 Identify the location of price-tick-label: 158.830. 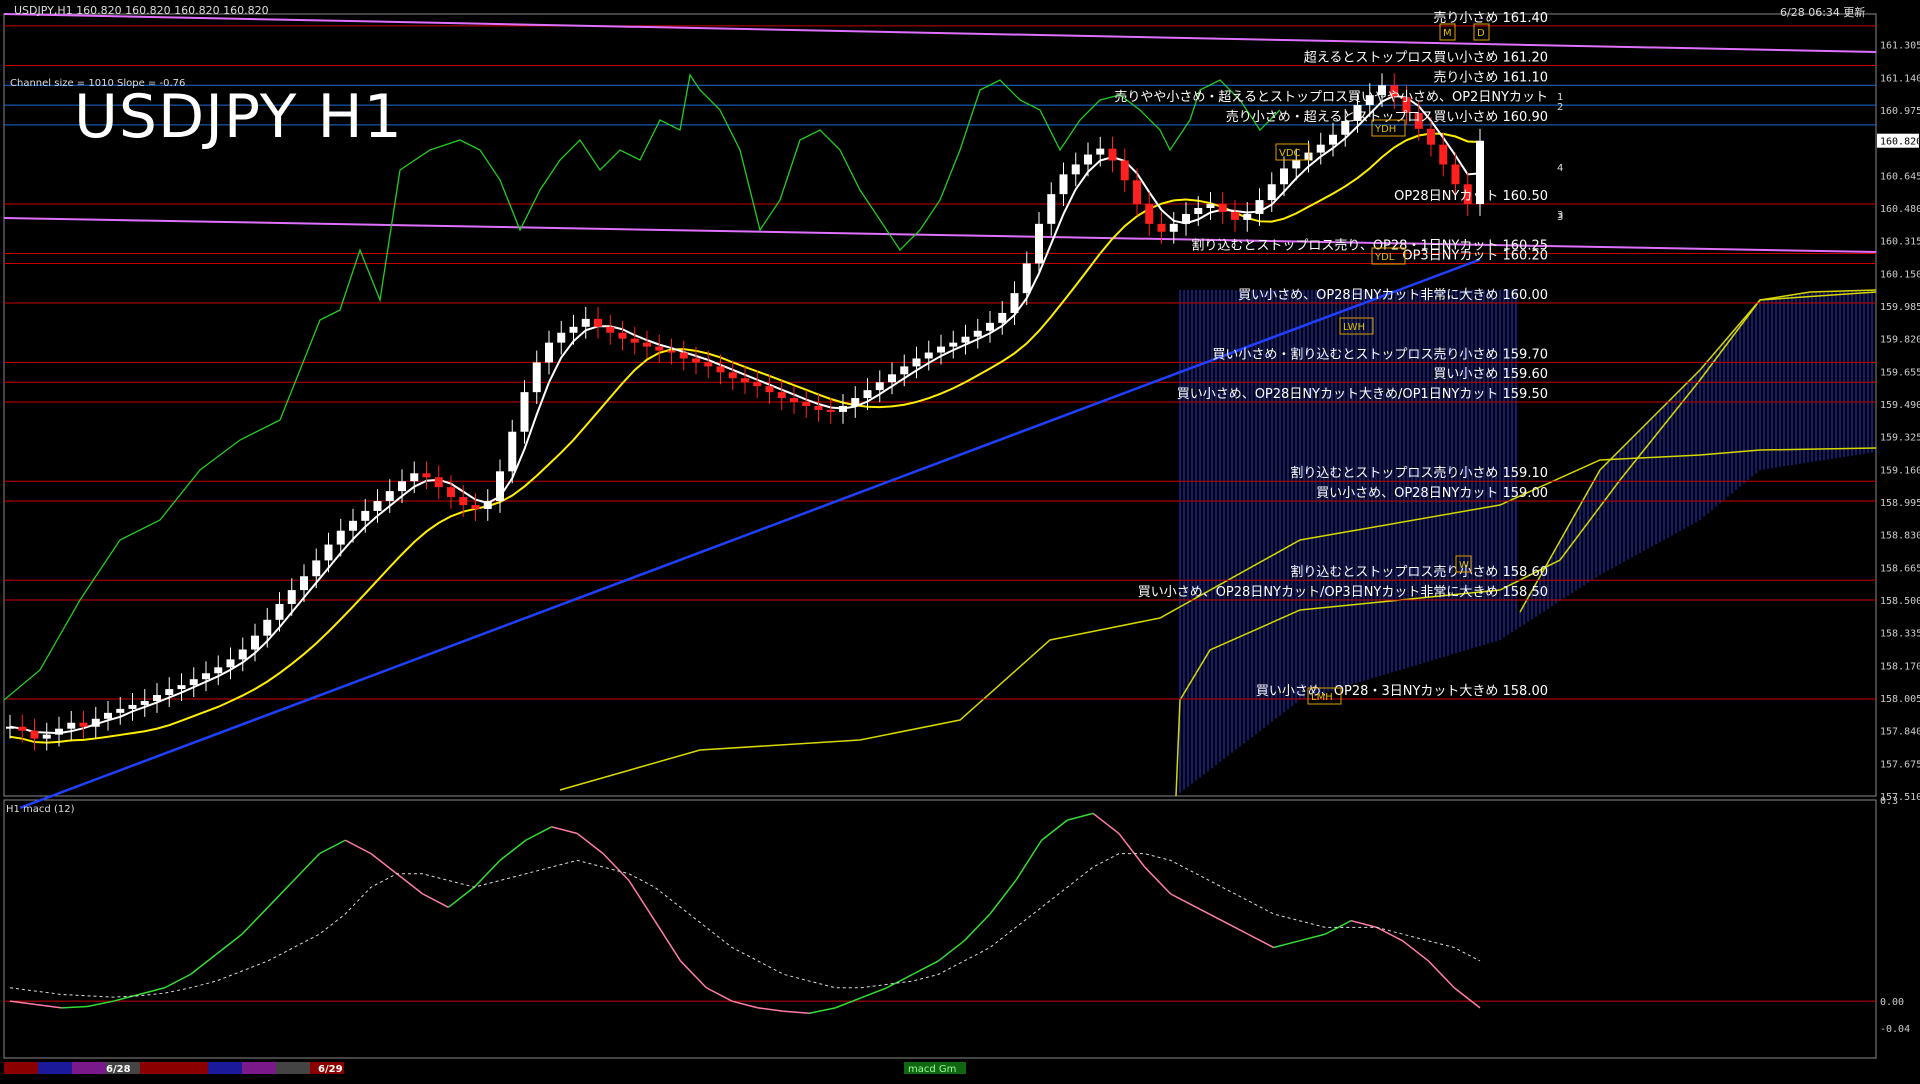
(1900, 536).